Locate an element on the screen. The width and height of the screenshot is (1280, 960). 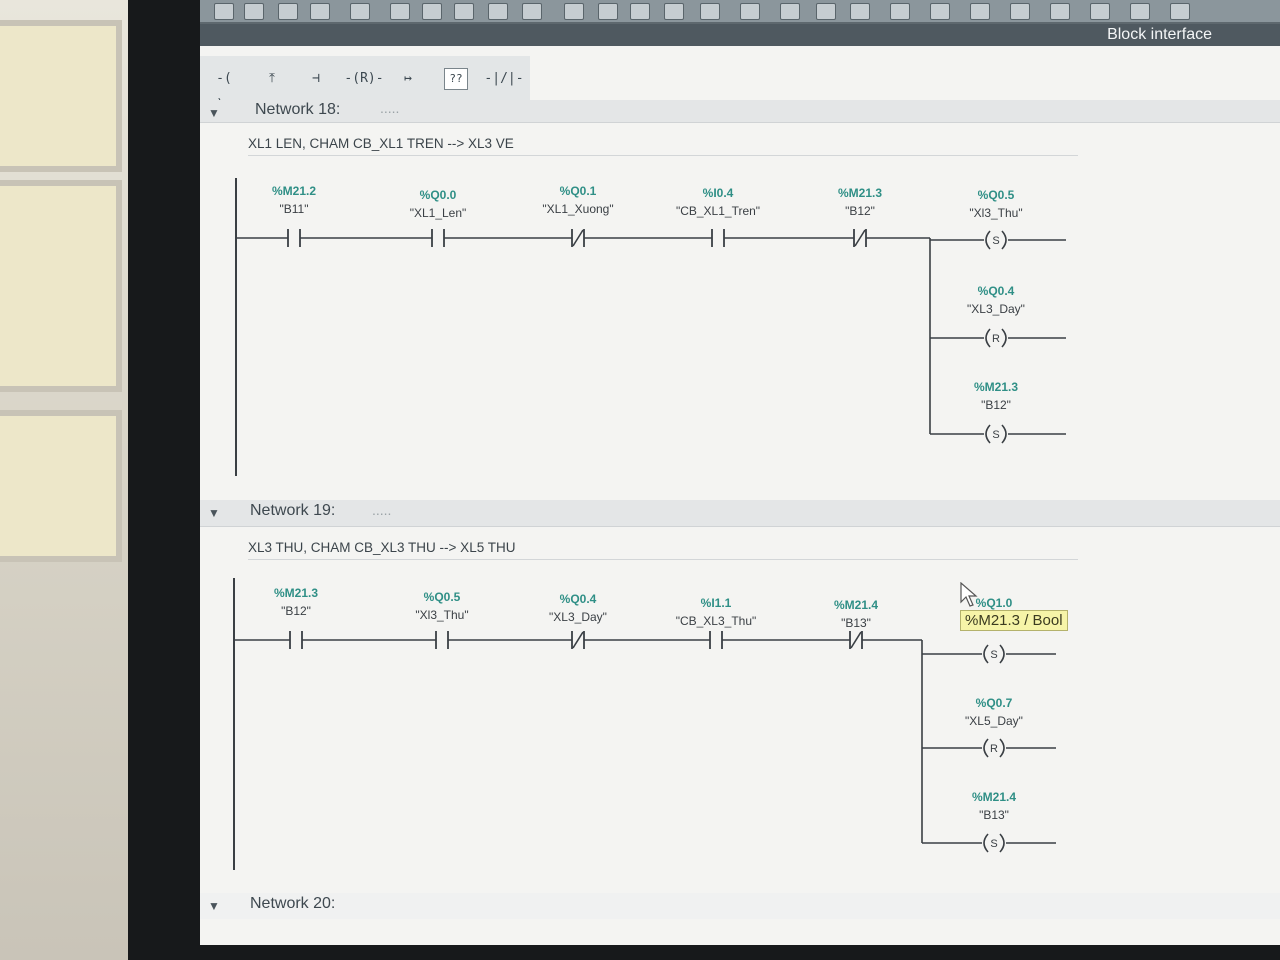
empty-box-icon: ?? is located at coordinates (456, 79).